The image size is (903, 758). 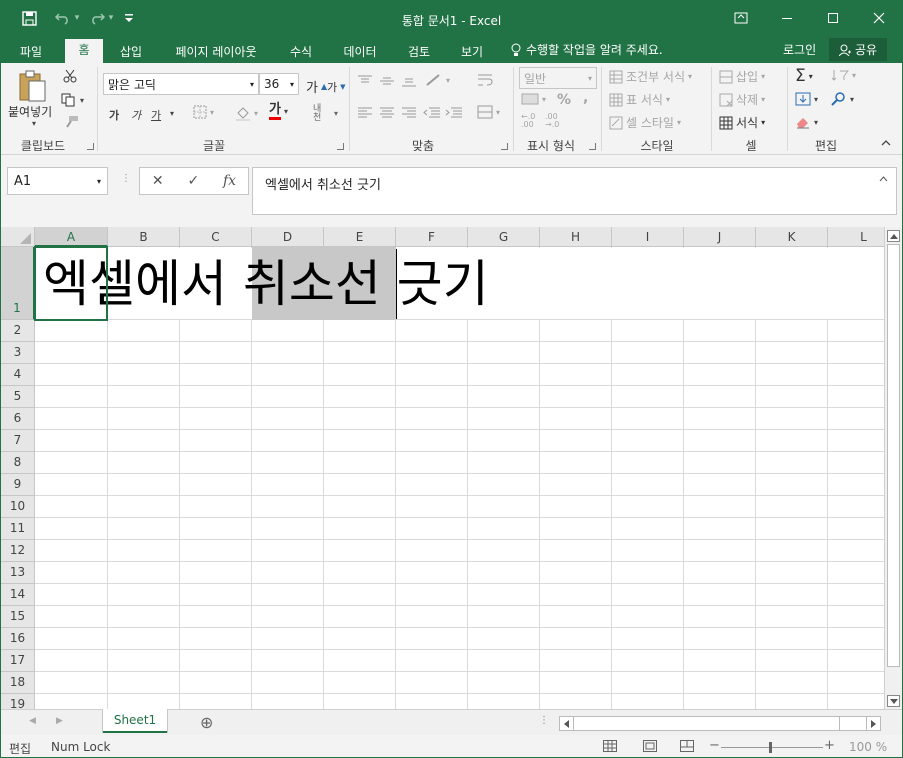 I want to click on fill-color-icon: ▾, so click(x=246, y=113).